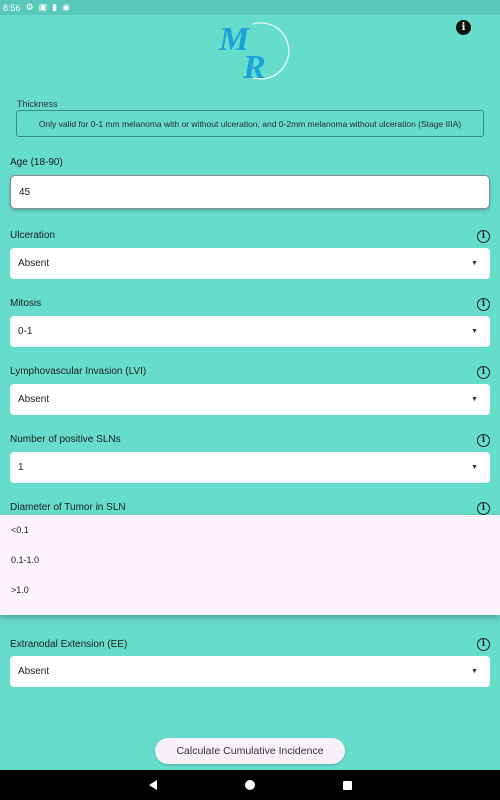 The height and width of the screenshot is (800, 500). What do you see at coordinates (250, 7) in the screenshot?
I see `status-bar: 8:56 ⚙ ▣ ▮ ◉` at bounding box center [250, 7].